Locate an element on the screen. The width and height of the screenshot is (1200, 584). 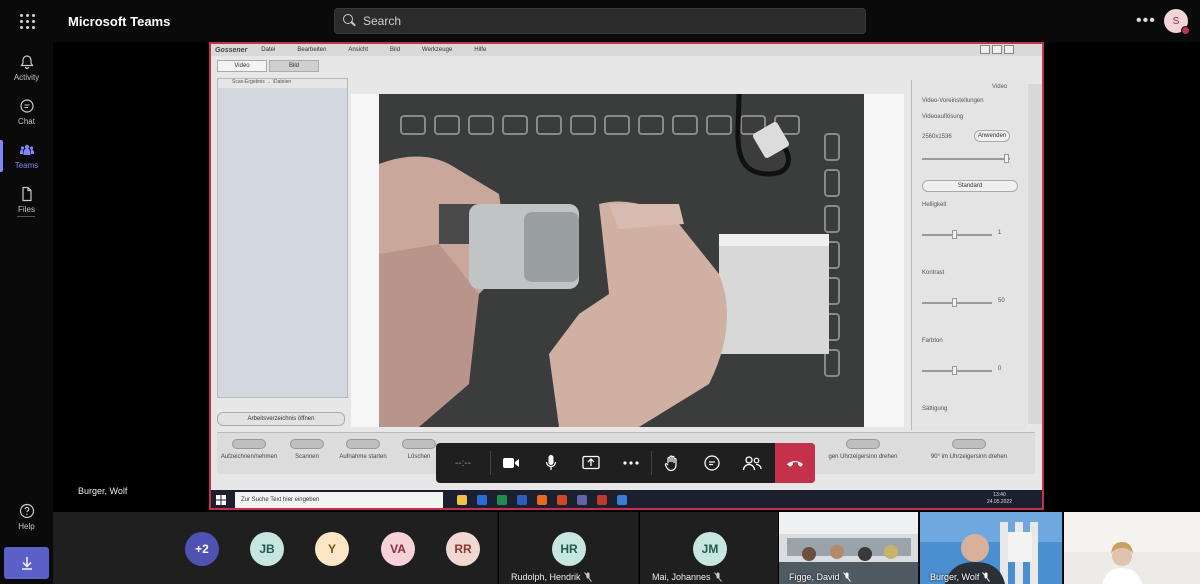
bell-icon is located at coordinates (26, 62).